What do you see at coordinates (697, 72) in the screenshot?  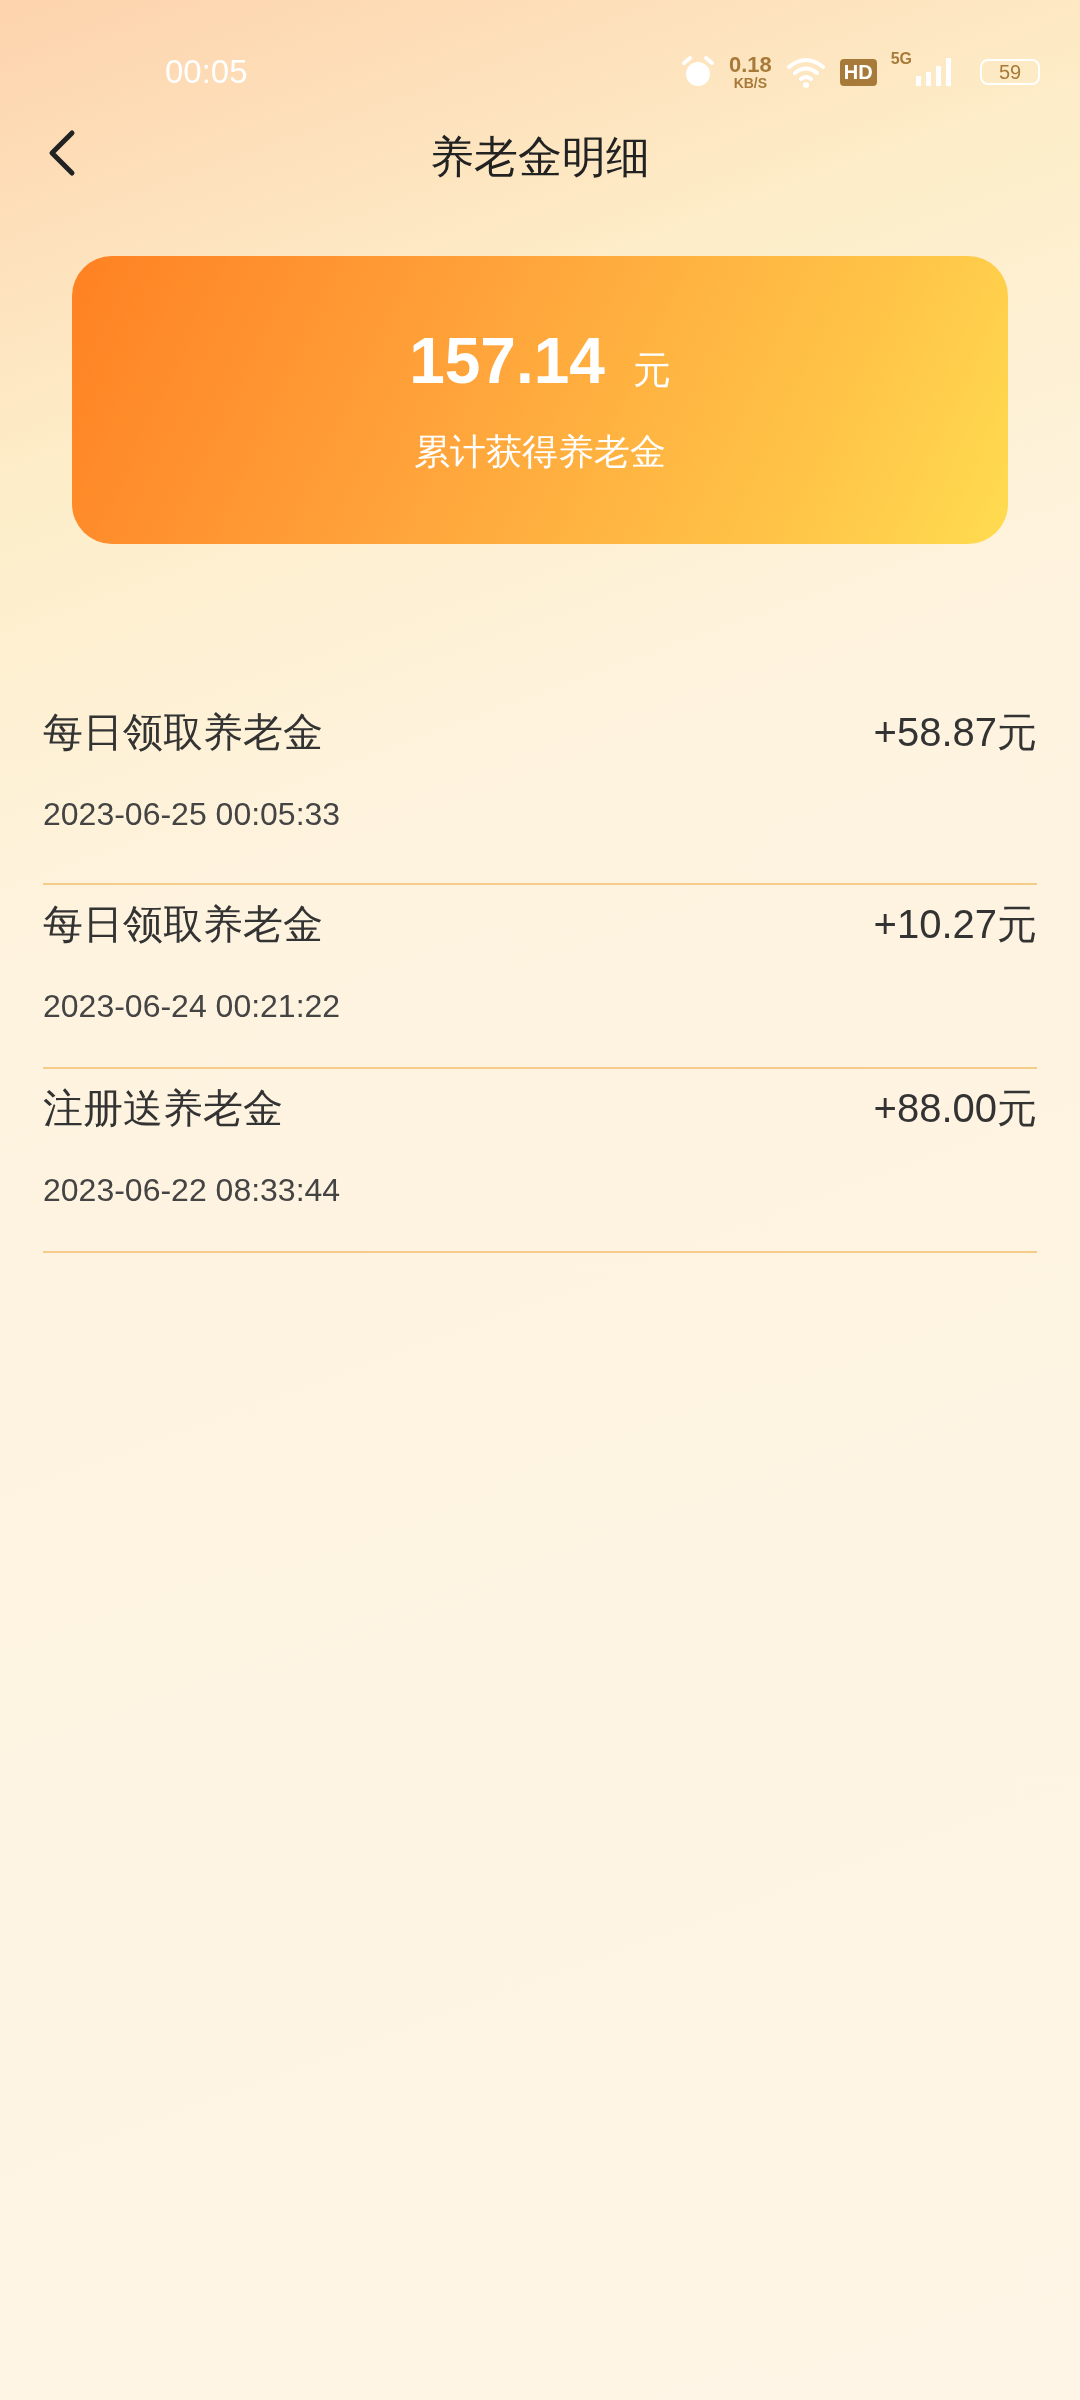 I see `alarm-clock-icon` at bounding box center [697, 72].